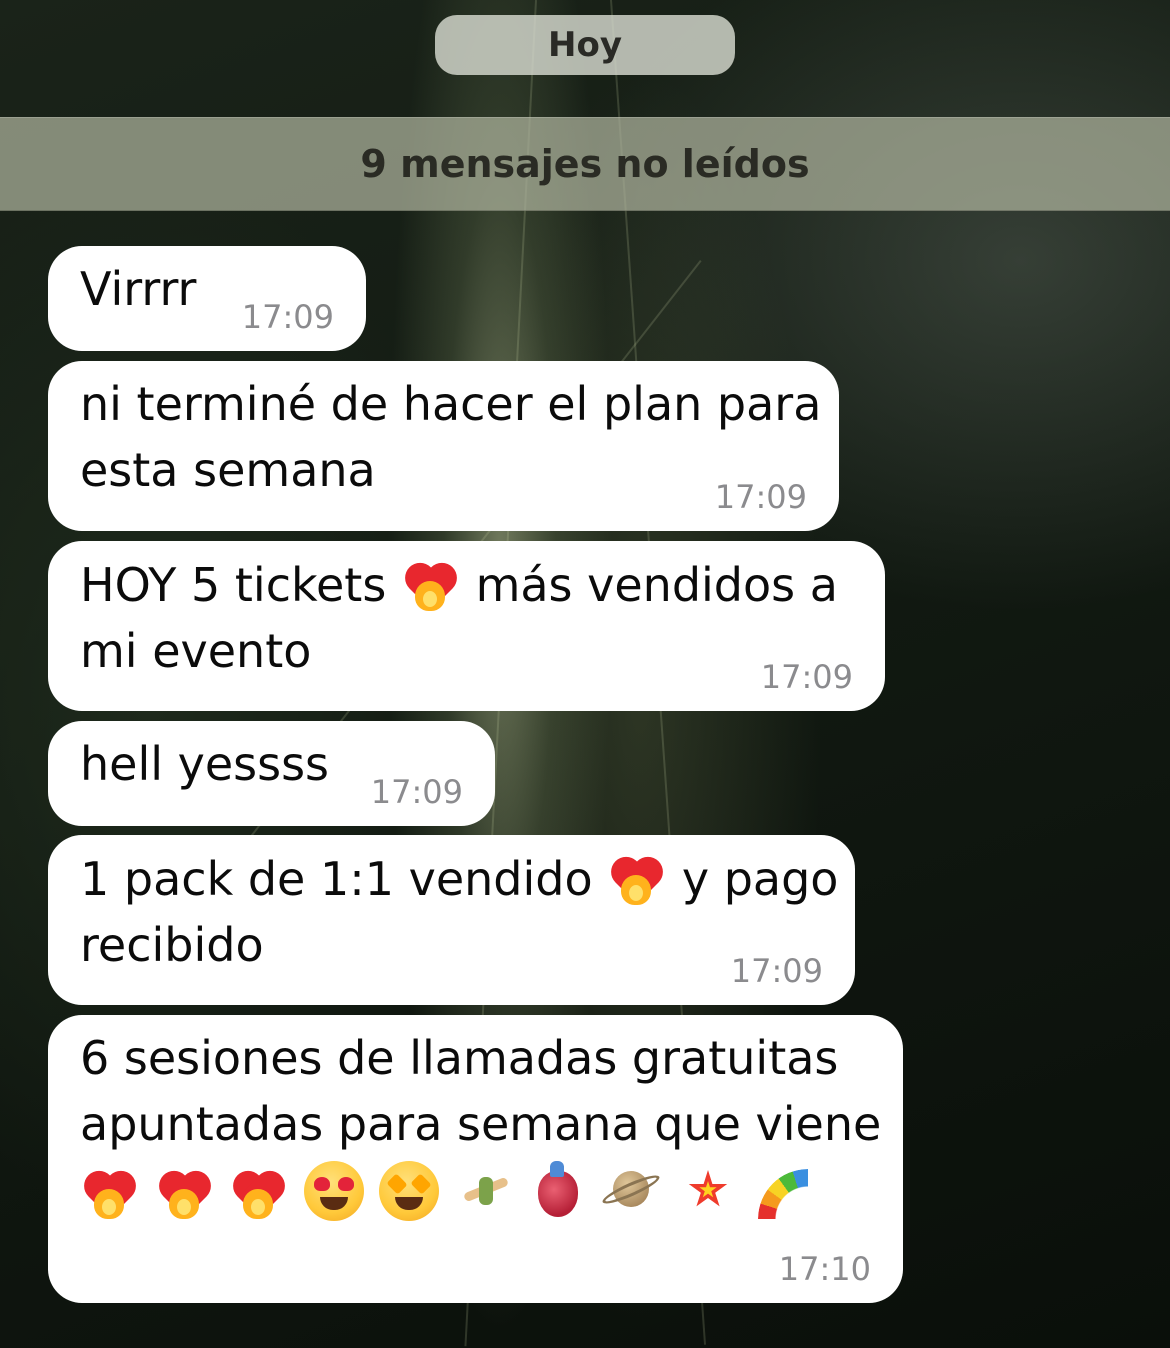 Image resolution: width=1170 pixels, height=1348 pixels. I want to click on rainbow-icon, so click(786, 1190).